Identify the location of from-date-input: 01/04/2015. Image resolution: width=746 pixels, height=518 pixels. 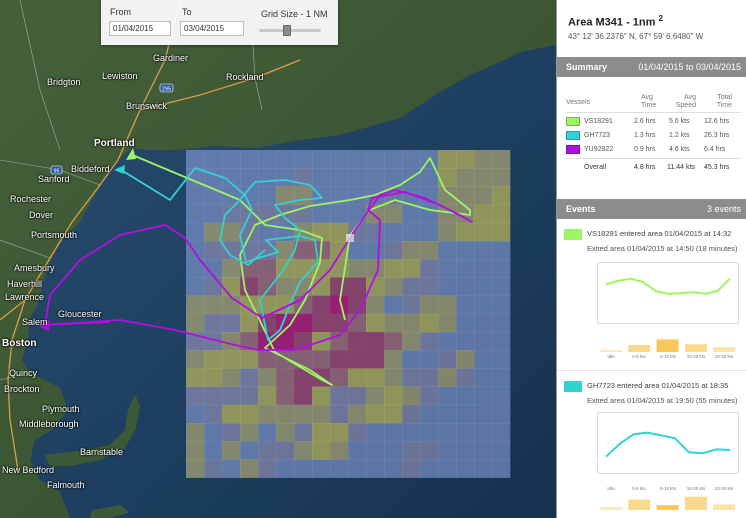
(140, 28).